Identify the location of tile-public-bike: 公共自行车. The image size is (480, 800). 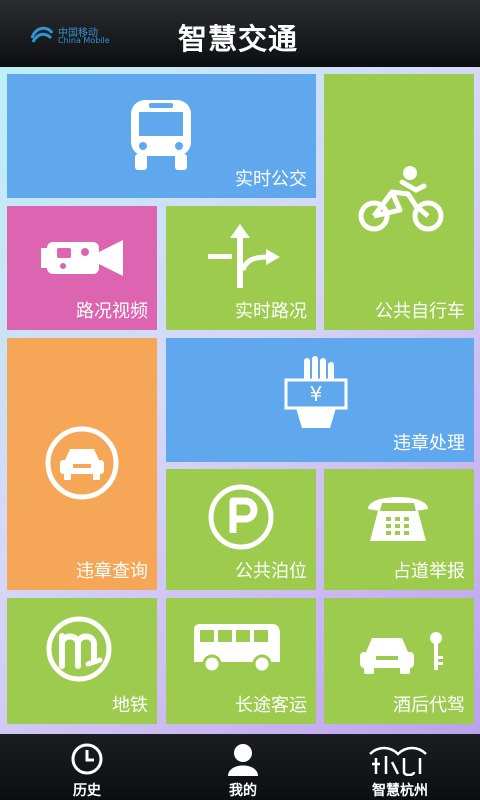
(399, 202).